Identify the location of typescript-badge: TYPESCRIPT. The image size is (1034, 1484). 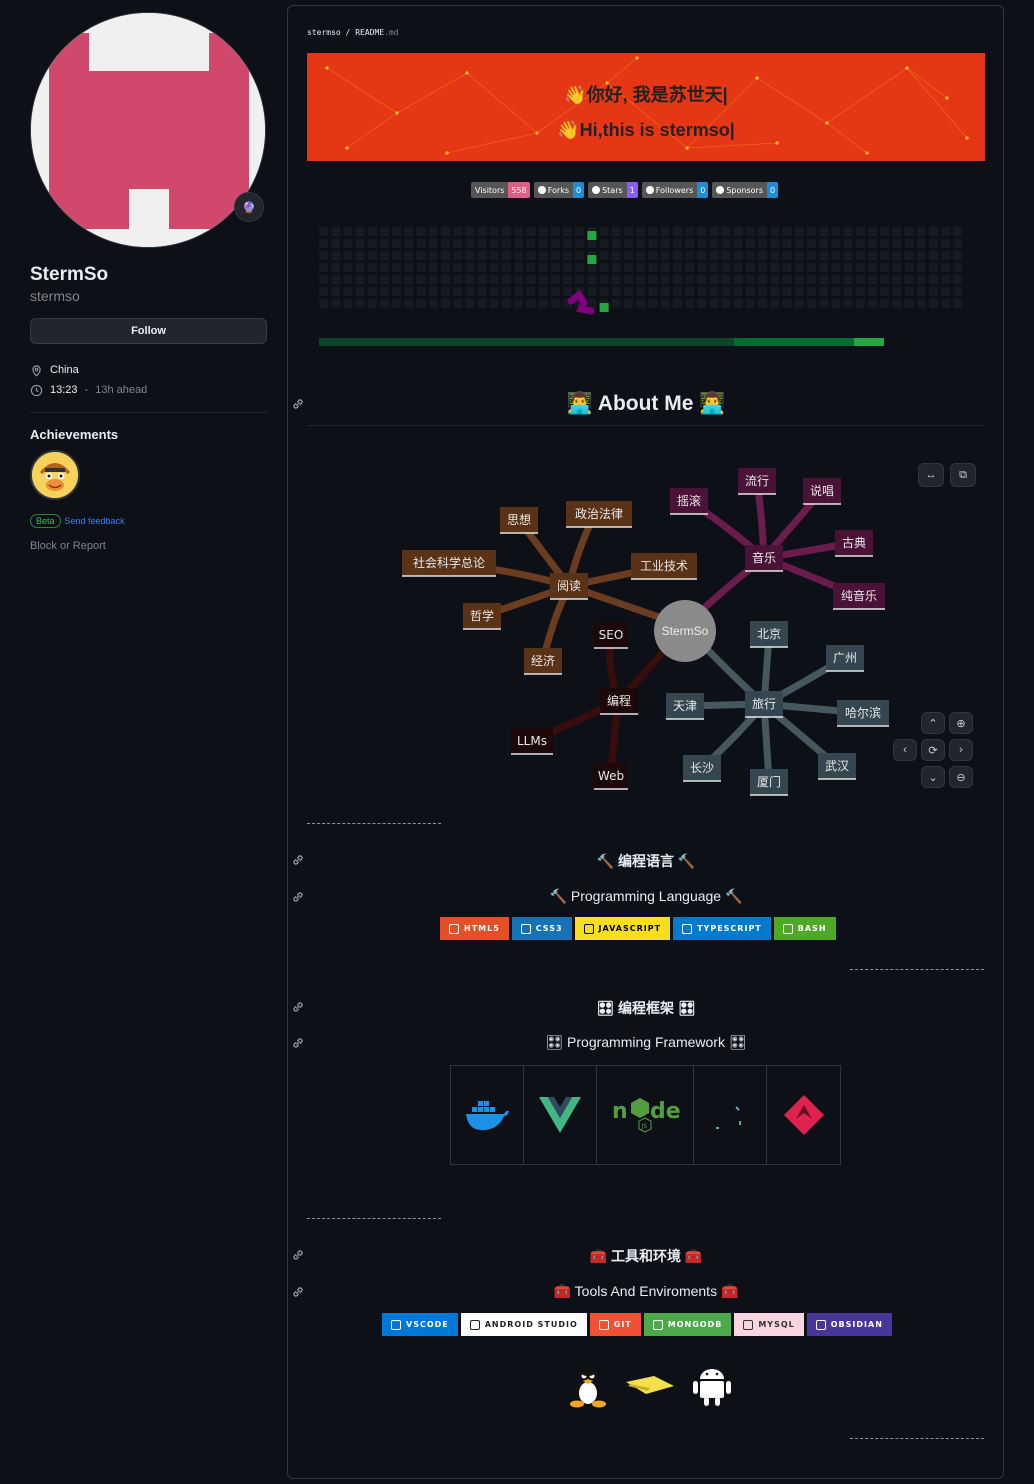
(722, 928).